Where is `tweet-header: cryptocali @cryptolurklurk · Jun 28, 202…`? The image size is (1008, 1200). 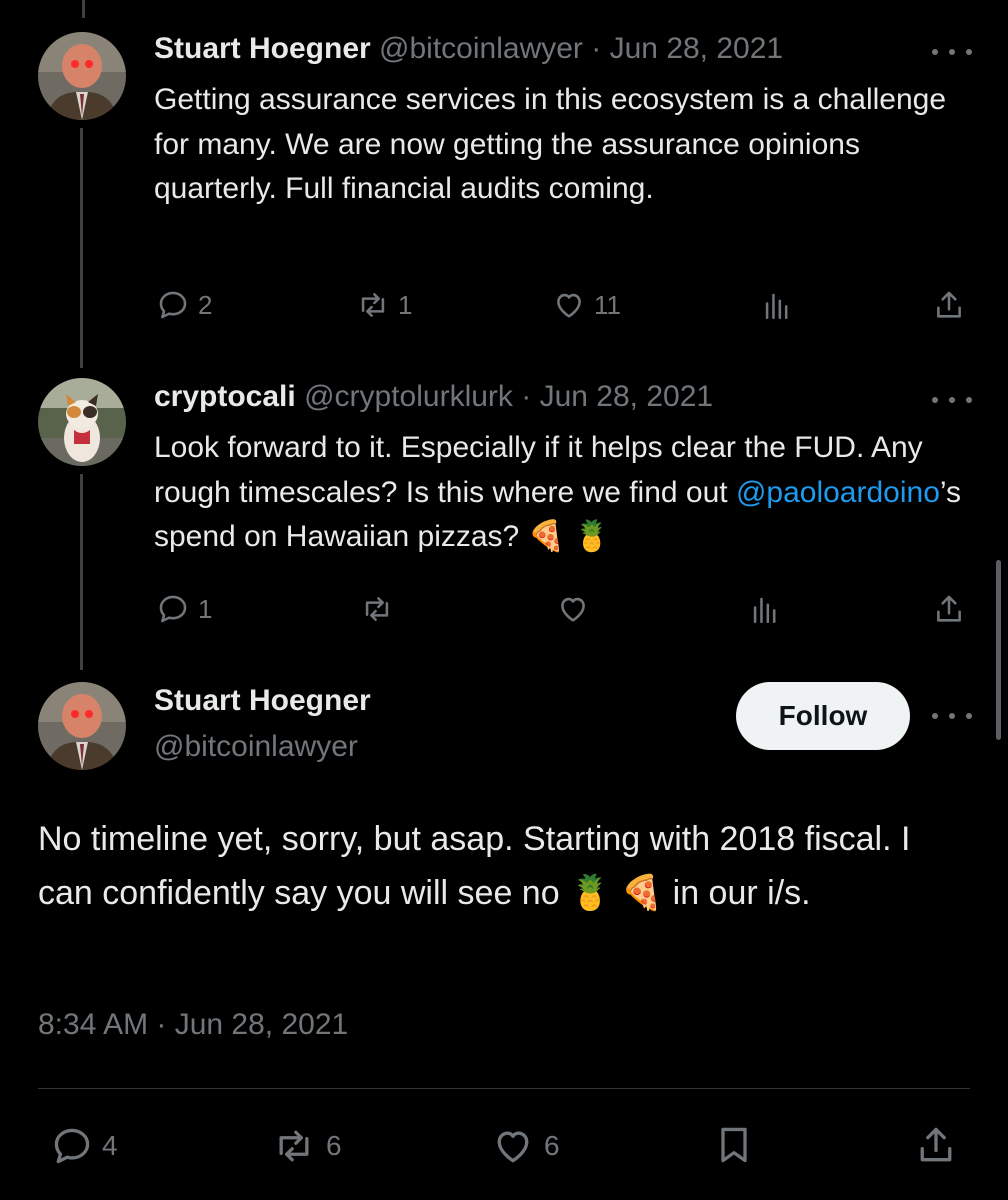 tweet-header: cryptocali @cryptolurklurk · Jun 28, 202… is located at coordinates (433, 397).